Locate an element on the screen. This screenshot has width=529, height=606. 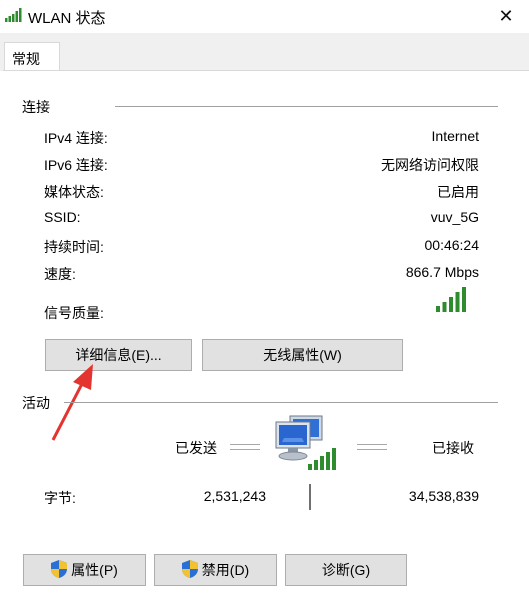
bytes-received-value: 34,538,839 is located at coordinates (443, 496).